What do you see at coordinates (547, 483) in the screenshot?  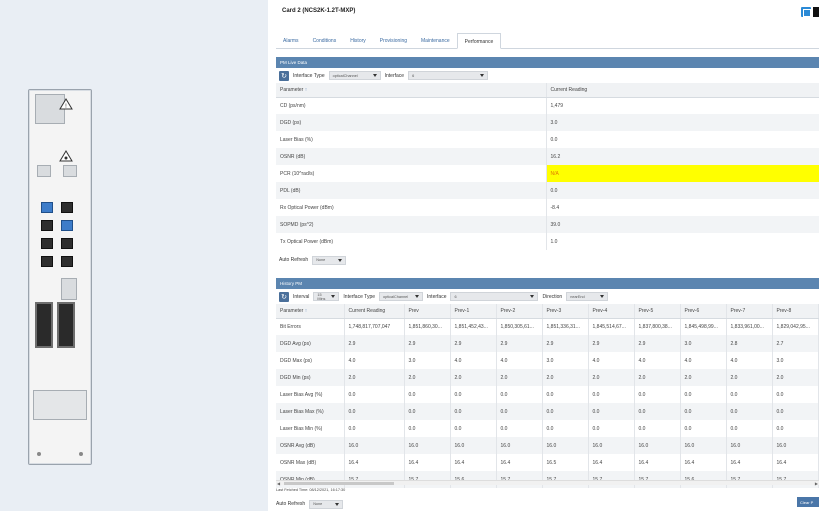 I see `horizontal-scrollbar: ◀ ▶` at bounding box center [547, 483].